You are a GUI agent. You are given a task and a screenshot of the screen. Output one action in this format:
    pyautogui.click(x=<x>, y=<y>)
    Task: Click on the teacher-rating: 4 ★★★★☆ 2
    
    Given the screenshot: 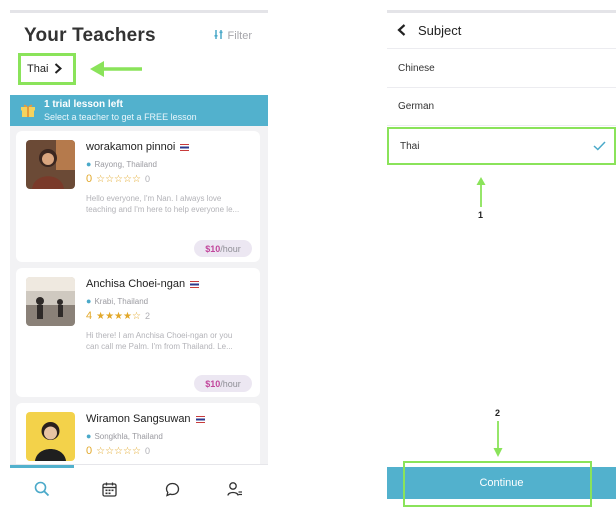 What is the action you would take?
    pyautogui.click(x=118, y=316)
    